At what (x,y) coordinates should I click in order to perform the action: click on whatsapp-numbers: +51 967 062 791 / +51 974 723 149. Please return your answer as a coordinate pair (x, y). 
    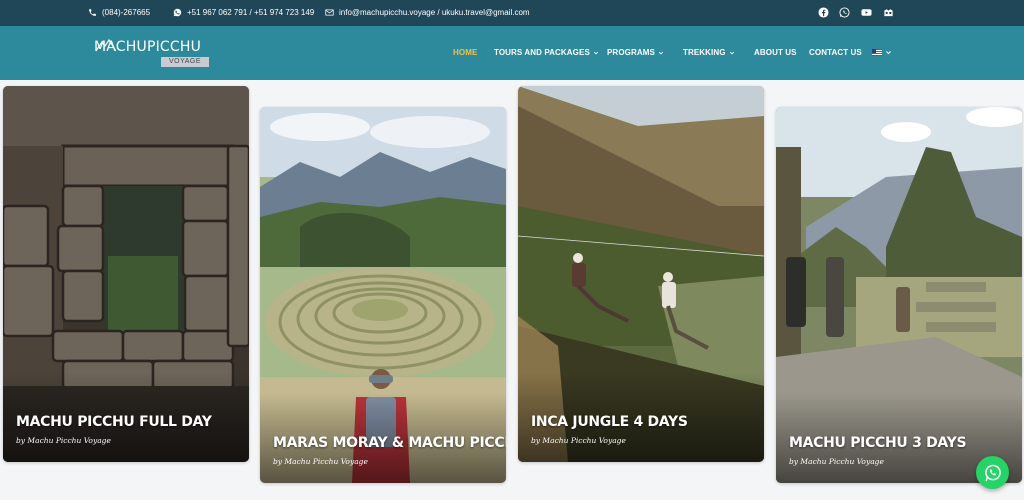
    Looking at the image, I should click on (251, 12).